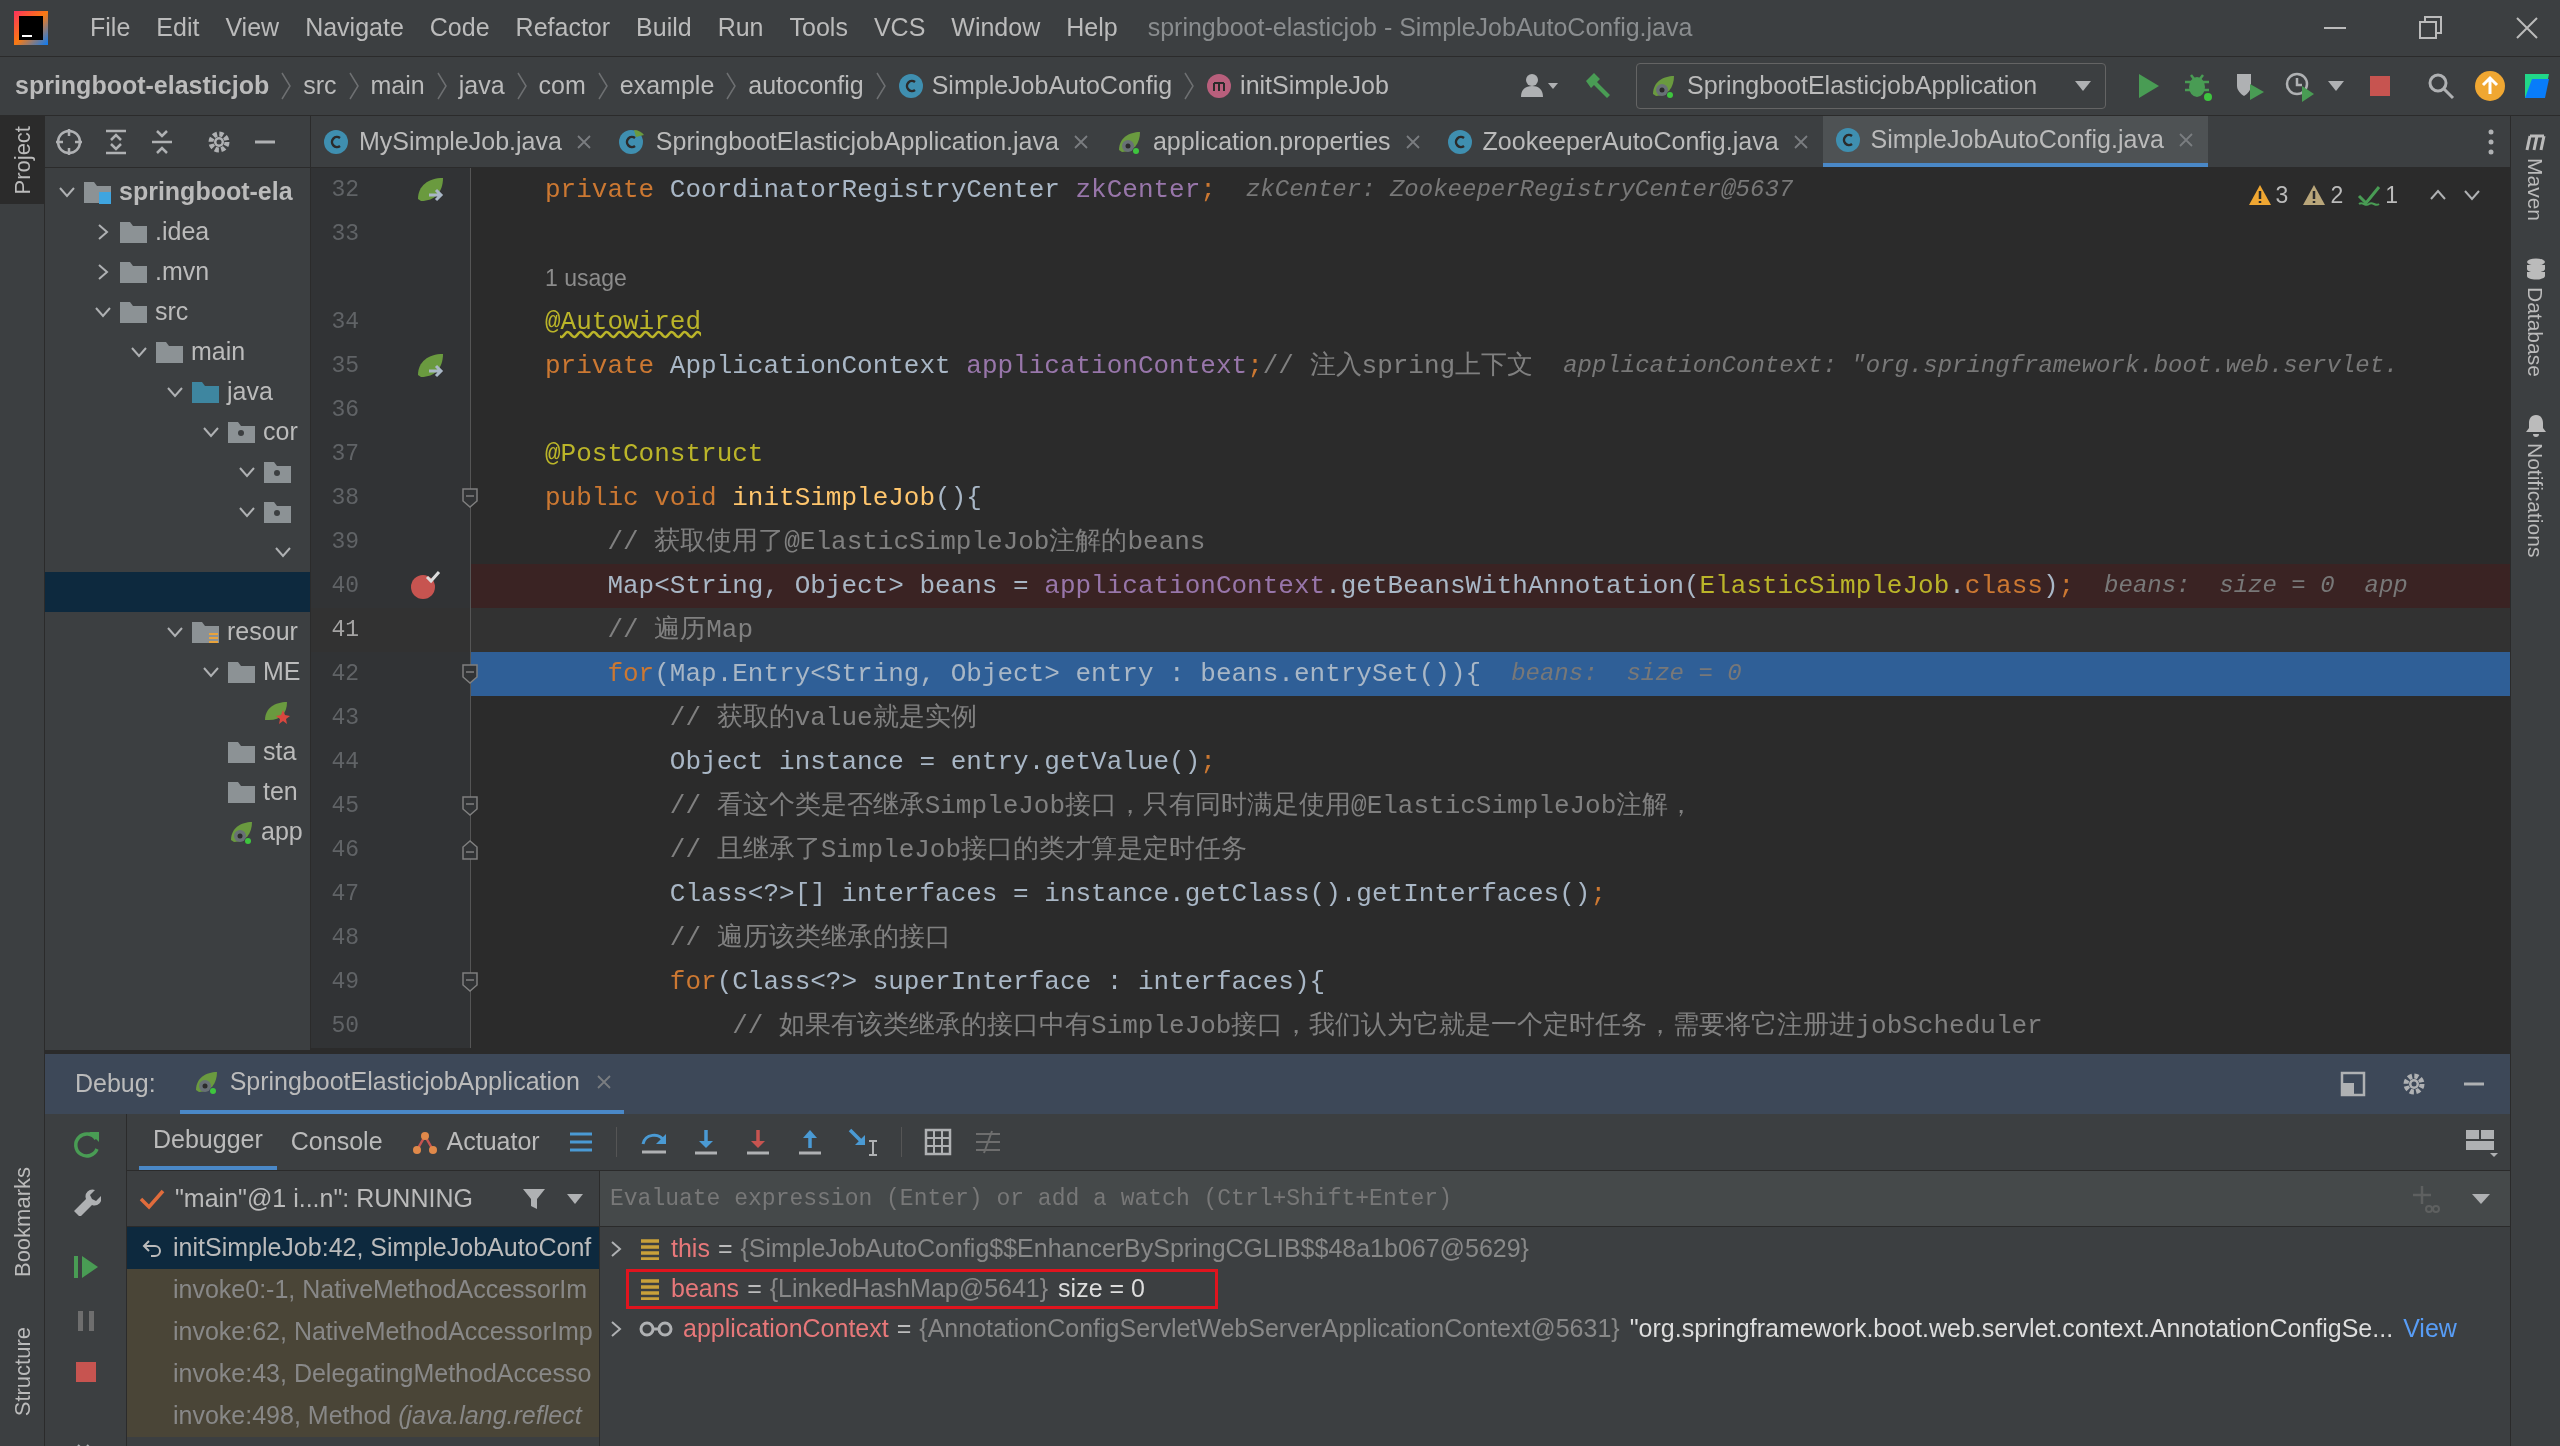 The width and height of the screenshot is (2560, 1446). I want to click on variable-entry: this = {SimpleJobAutoConfig$$EnhancerBySpringCGLIB$$48a1b067@5629}, so click(1100, 1249).